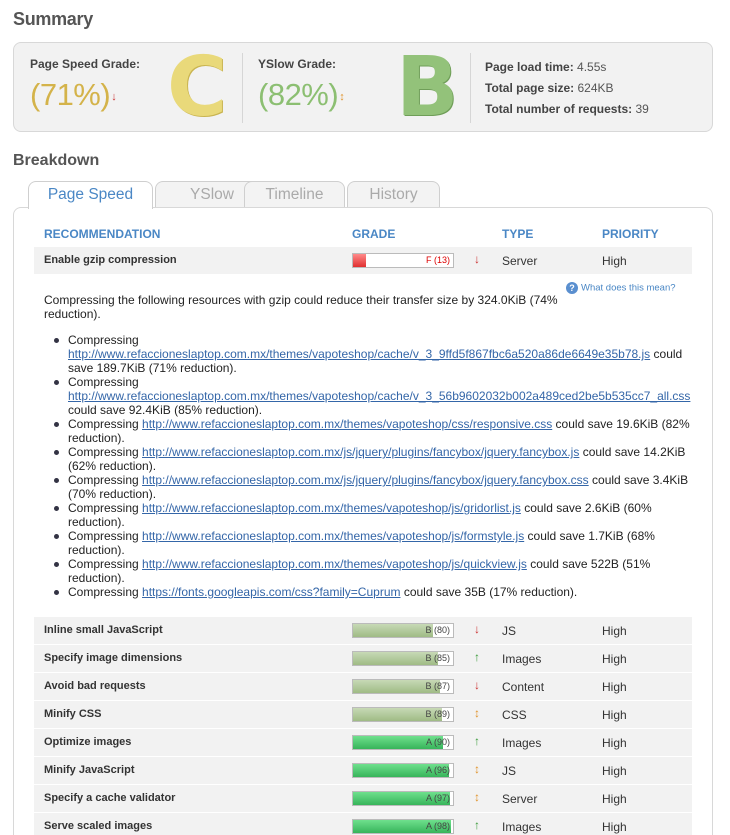 Image resolution: width=730 pixels, height=835 pixels. Describe the element at coordinates (567, 109) in the screenshot. I see `stat-requests: Total number of requests: 39` at that location.